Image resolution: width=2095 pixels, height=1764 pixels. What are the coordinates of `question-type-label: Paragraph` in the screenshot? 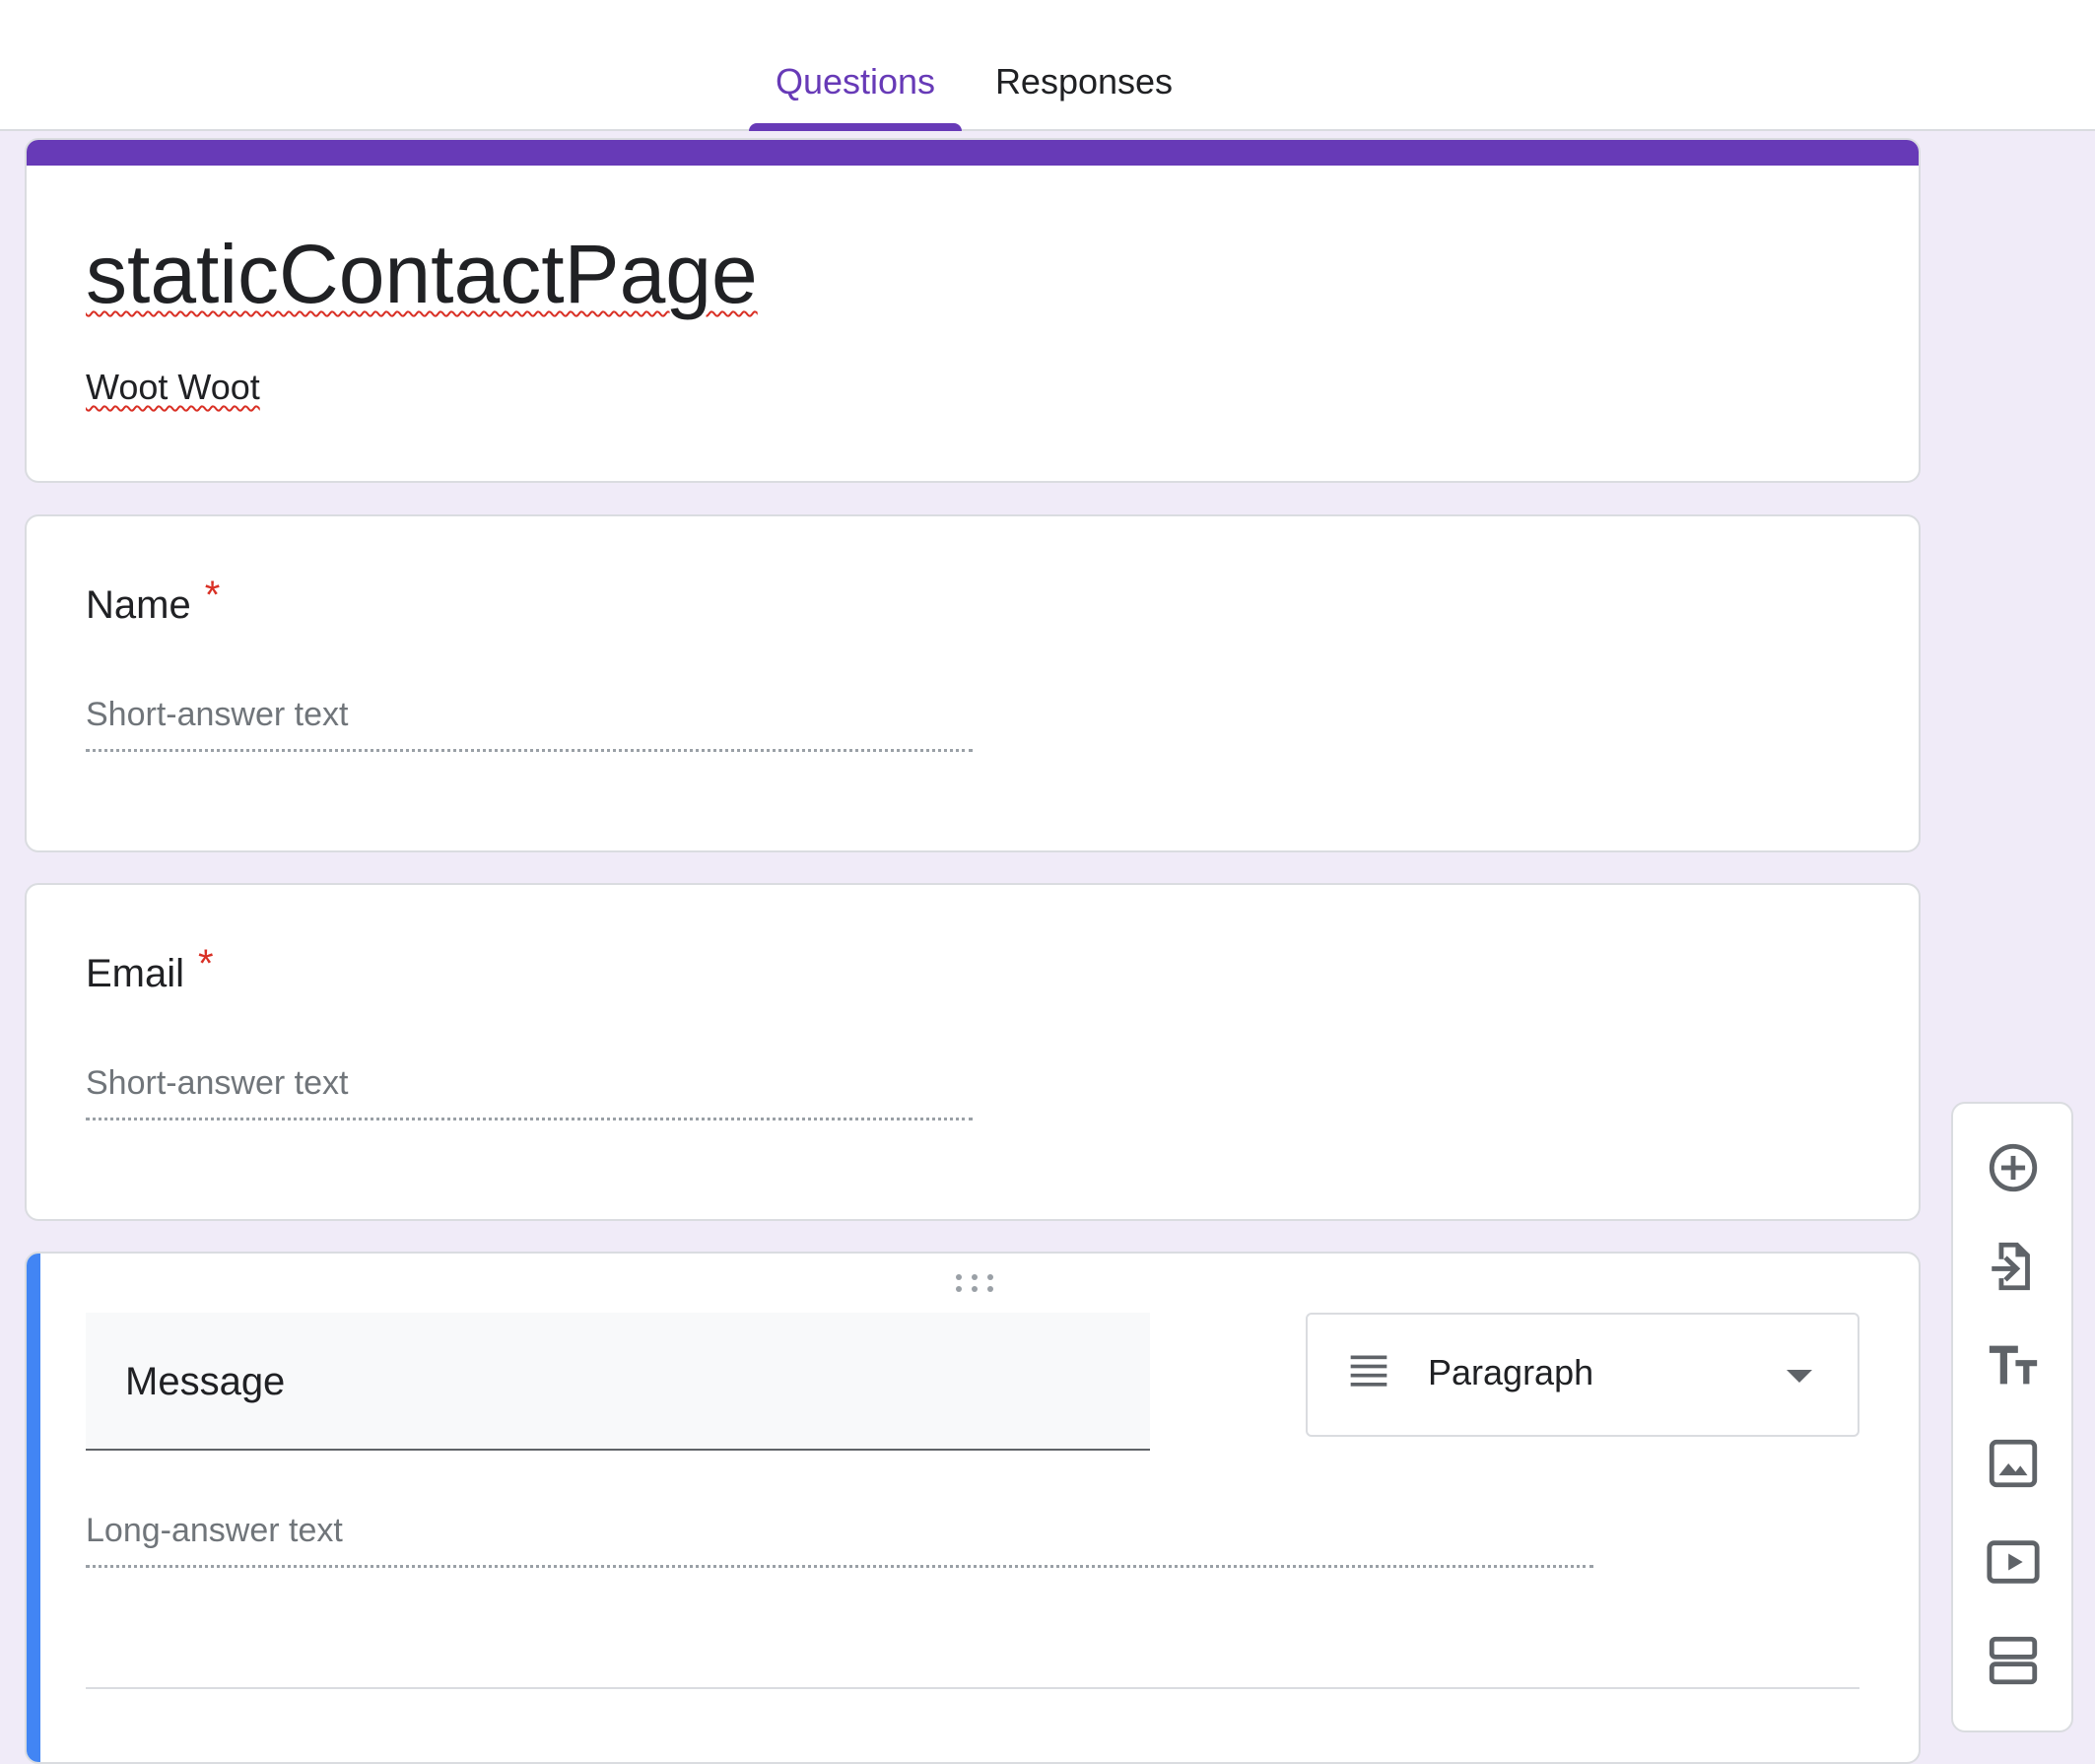 It's located at (1511, 1372).